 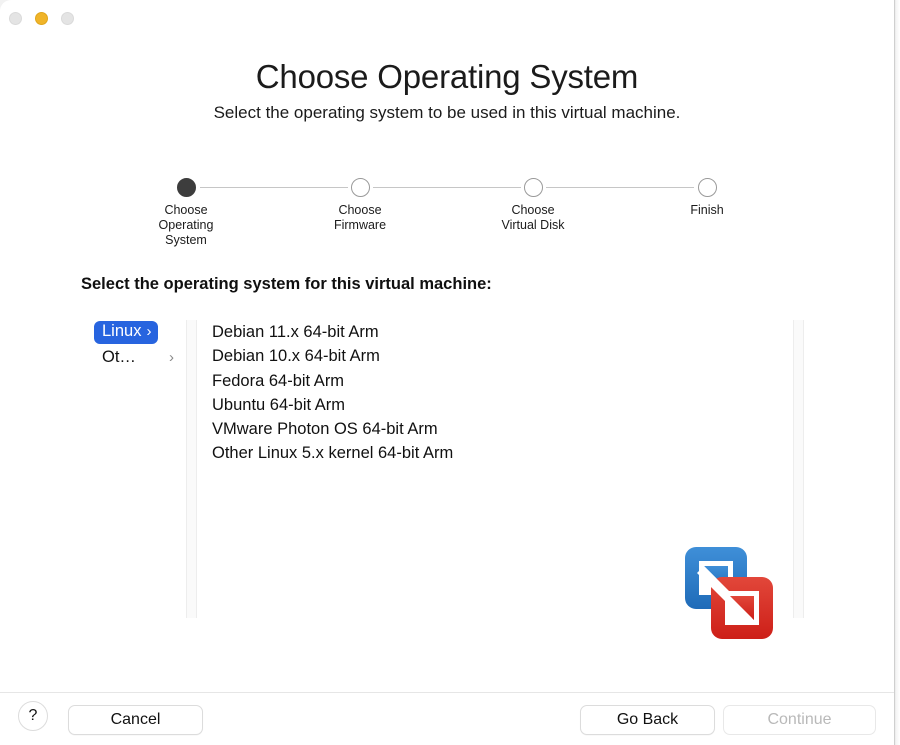 I want to click on wizard-step-finish: Finish, so click(x=707, y=198).